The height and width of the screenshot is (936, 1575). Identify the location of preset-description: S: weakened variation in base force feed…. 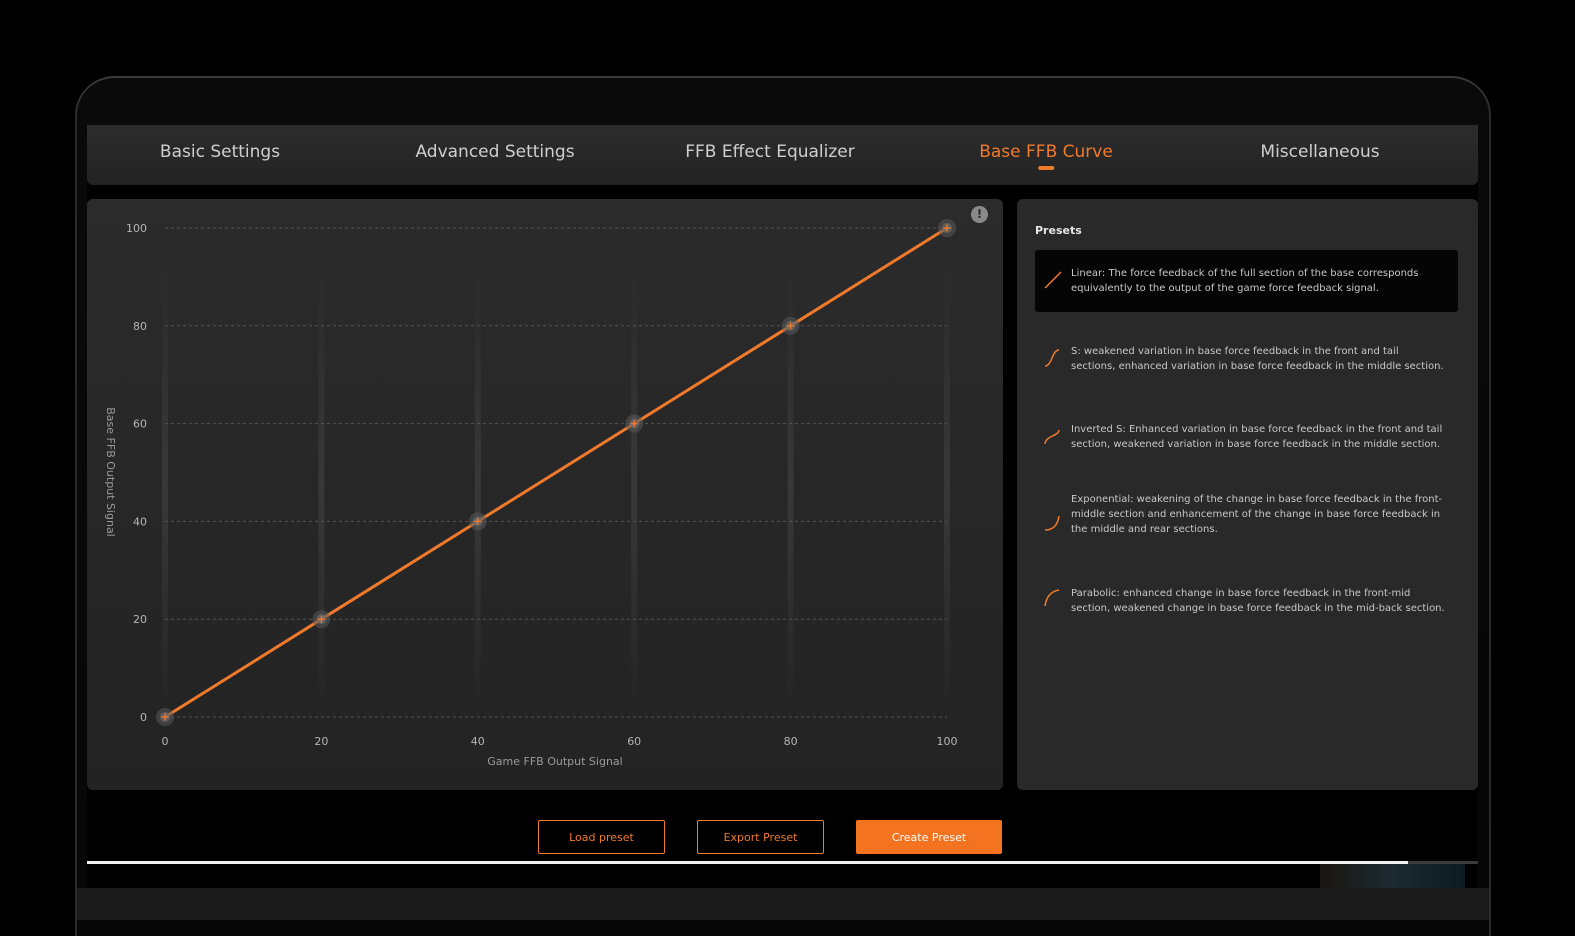
(1257, 359).